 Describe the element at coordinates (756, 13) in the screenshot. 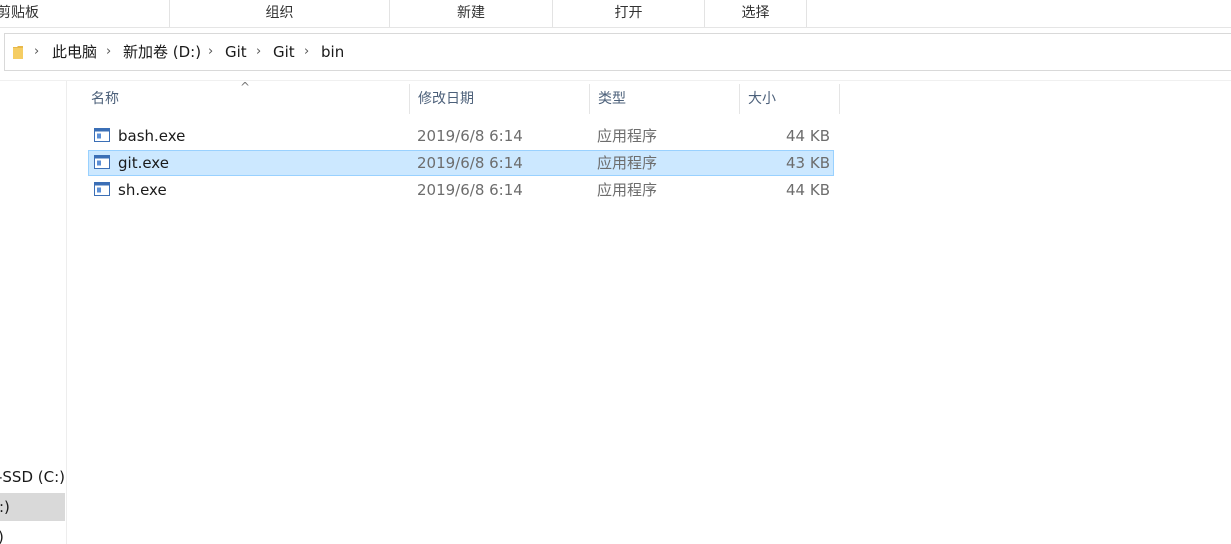

I see `ribbon-group-select: 选择` at that location.